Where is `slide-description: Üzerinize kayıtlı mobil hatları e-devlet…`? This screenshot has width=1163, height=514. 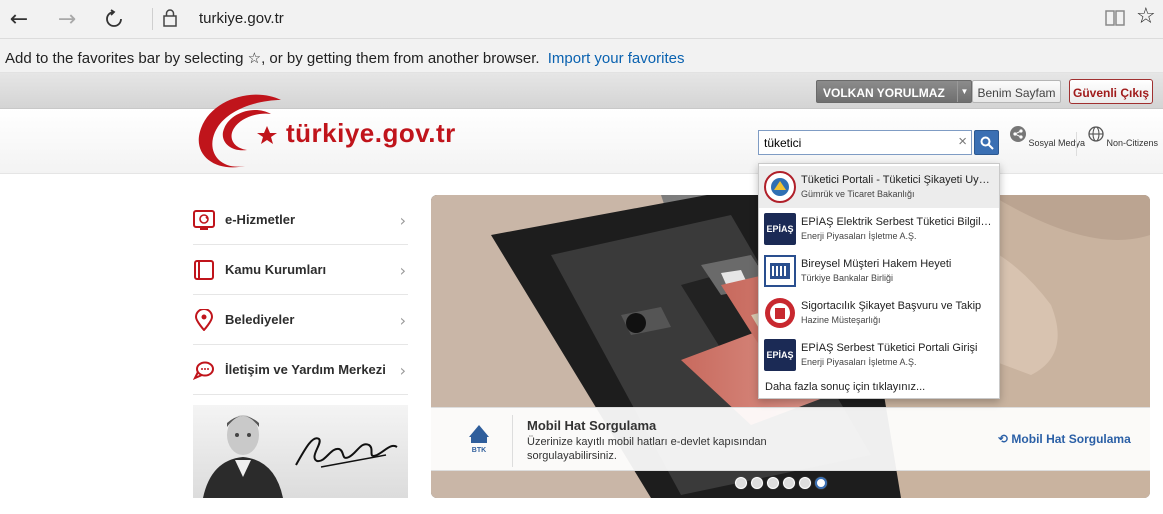 slide-description: Üzerinize kayıtlı mobil hatları e-devlet… is located at coordinates (647, 449).